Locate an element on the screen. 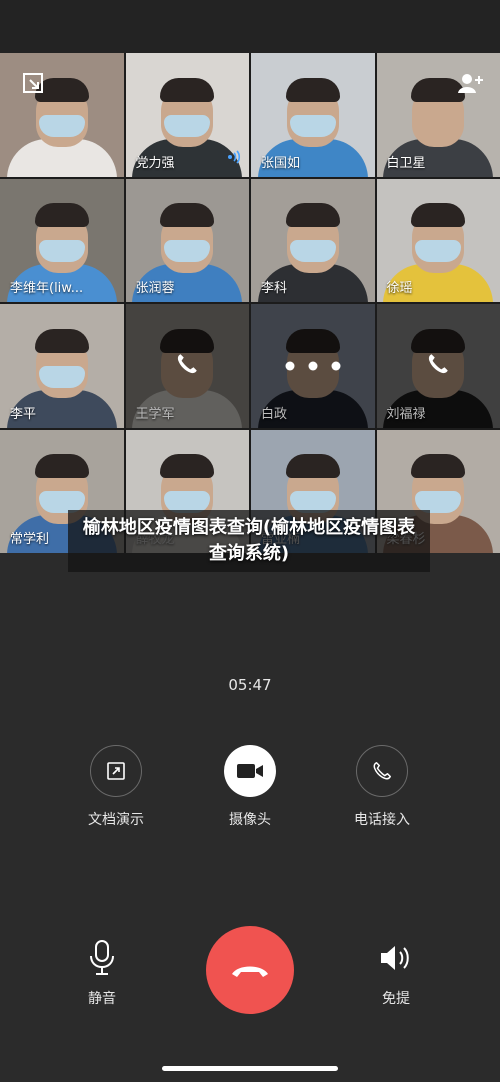 The height and width of the screenshot is (1082, 500). participant-name: 徐瑶 is located at coordinates (399, 288).